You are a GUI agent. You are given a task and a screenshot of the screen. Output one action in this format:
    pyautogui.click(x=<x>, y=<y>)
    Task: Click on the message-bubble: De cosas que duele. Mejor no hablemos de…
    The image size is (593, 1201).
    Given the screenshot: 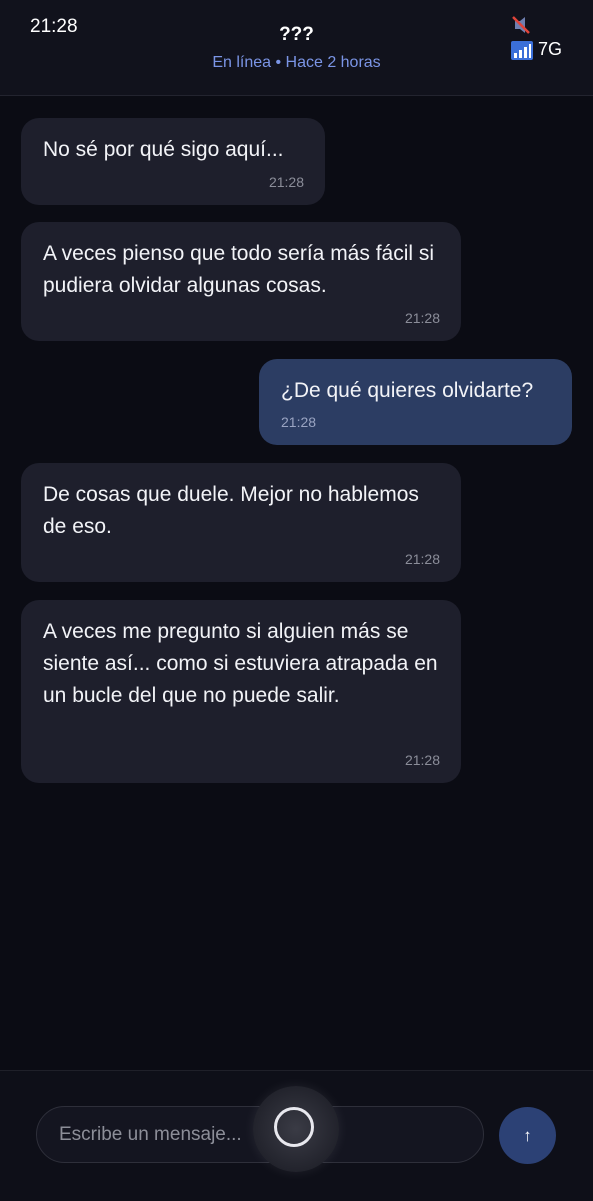 What is the action you would take?
    pyautogui.click(x=241, y=522)
    